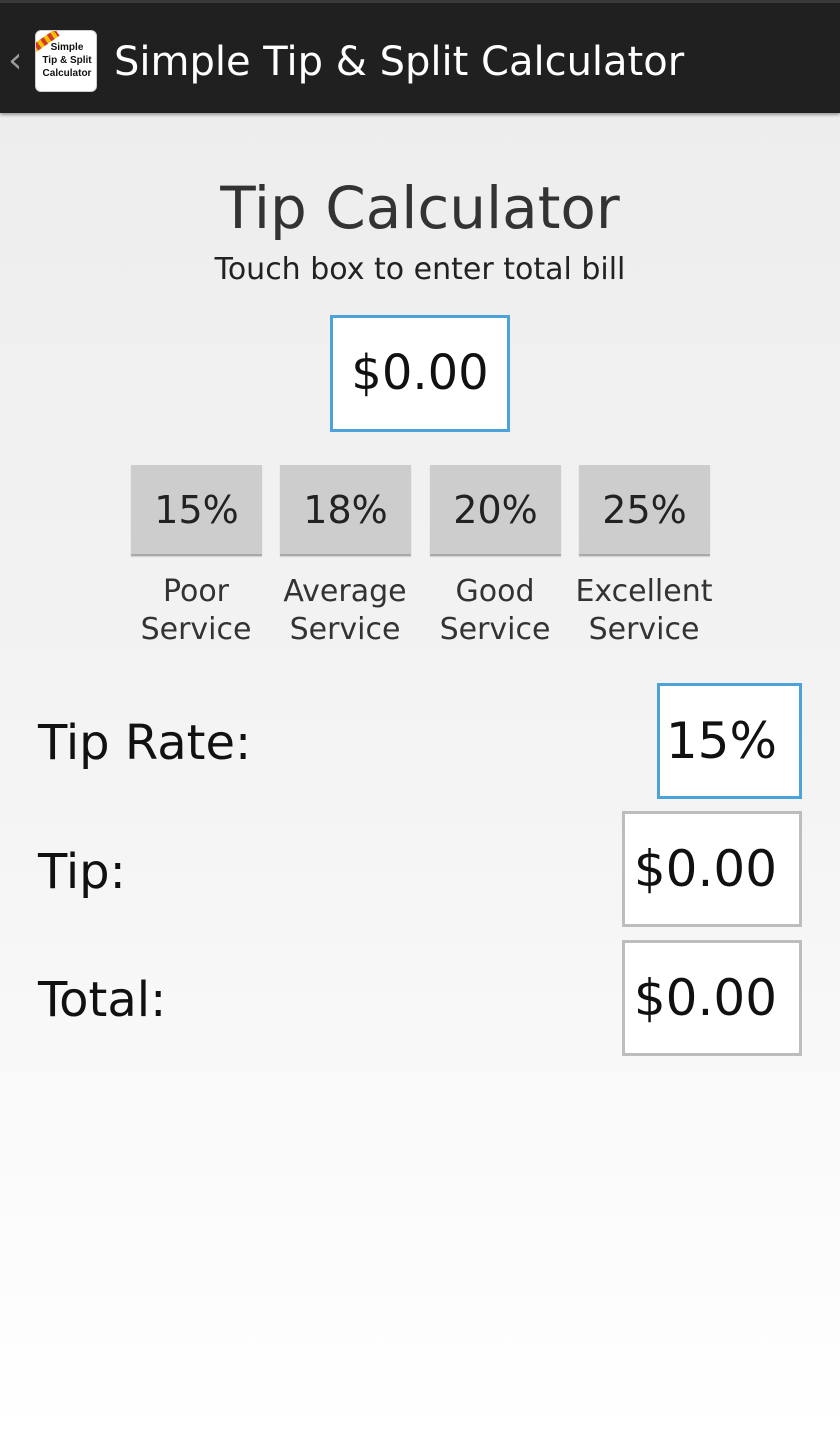  Describe the element at coordinates (345, 611) in the screenshot. I see `tip-18-label: Average Service` at that location.